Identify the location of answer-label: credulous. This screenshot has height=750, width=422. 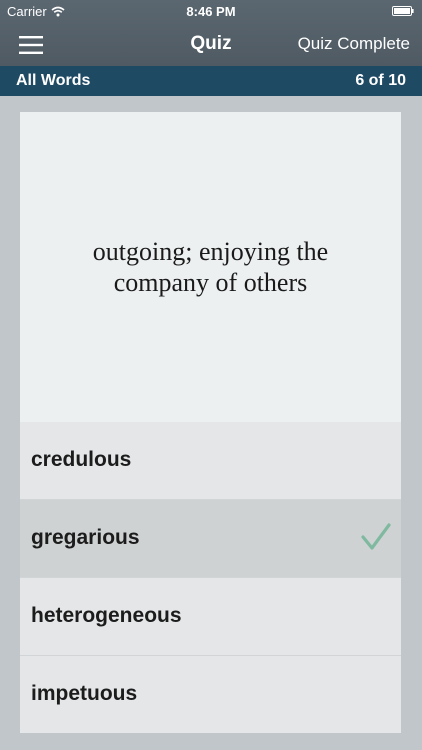
(81, 459).